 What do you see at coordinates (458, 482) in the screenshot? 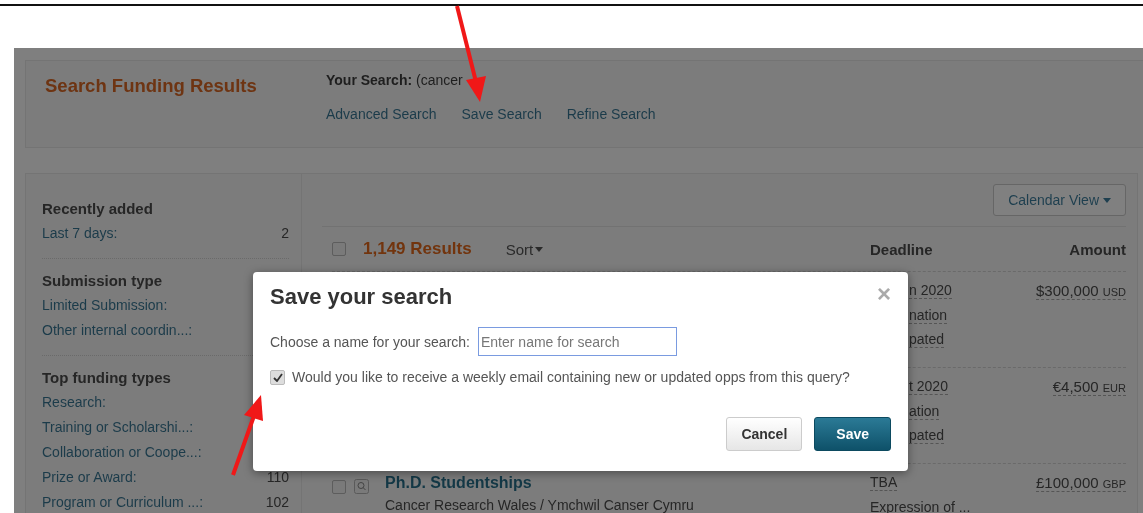
I see `result-title: Ph.D. Studentships` at bounding box center [458, 482].